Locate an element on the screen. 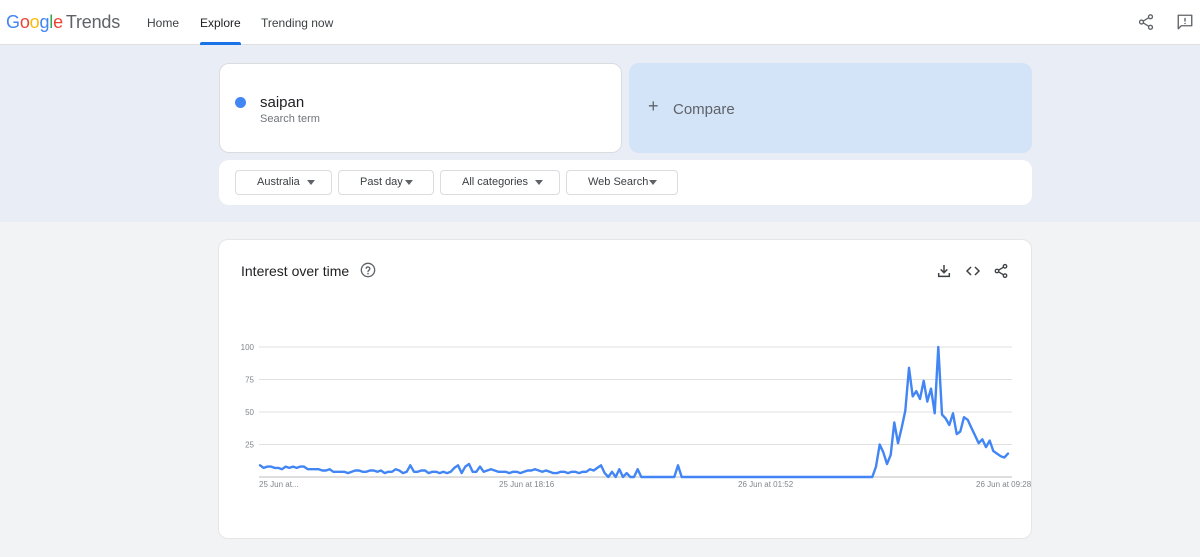 Image resolution: width=1200 pixels, height=557 pixels. y-tick-label: 100 is located at coordinates (248, 347).